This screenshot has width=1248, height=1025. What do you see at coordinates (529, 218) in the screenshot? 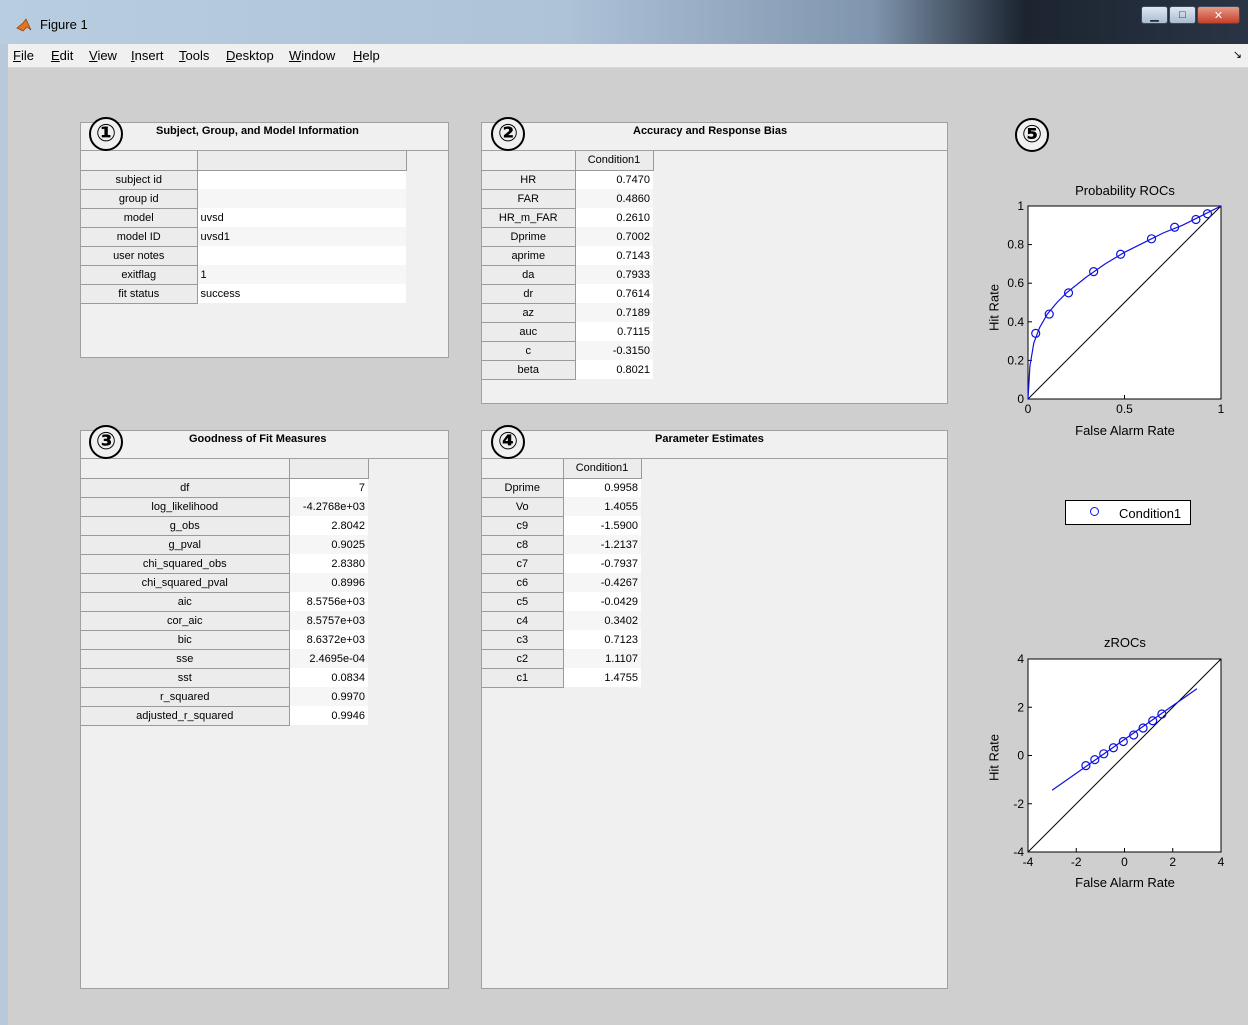
I see `row-header: HR_m_FAR` at bounding box center [529, 218].